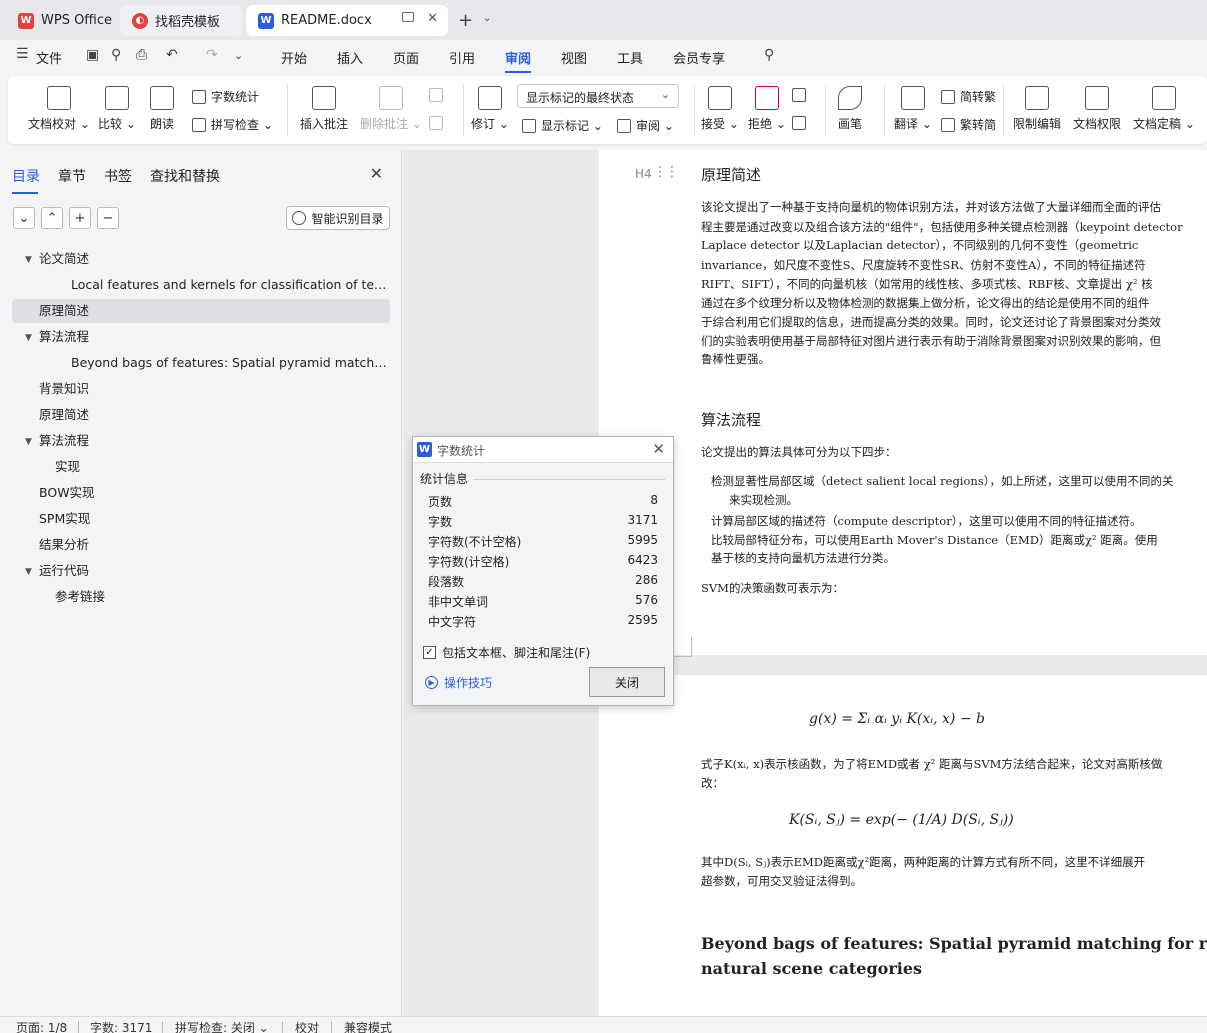 The image size is (1207, 1033). What do you see at coordinates (185, 176) in the screenshot?
I see `nav-tab-find-replace: 查找和替换` at bounding box center [185, 176].